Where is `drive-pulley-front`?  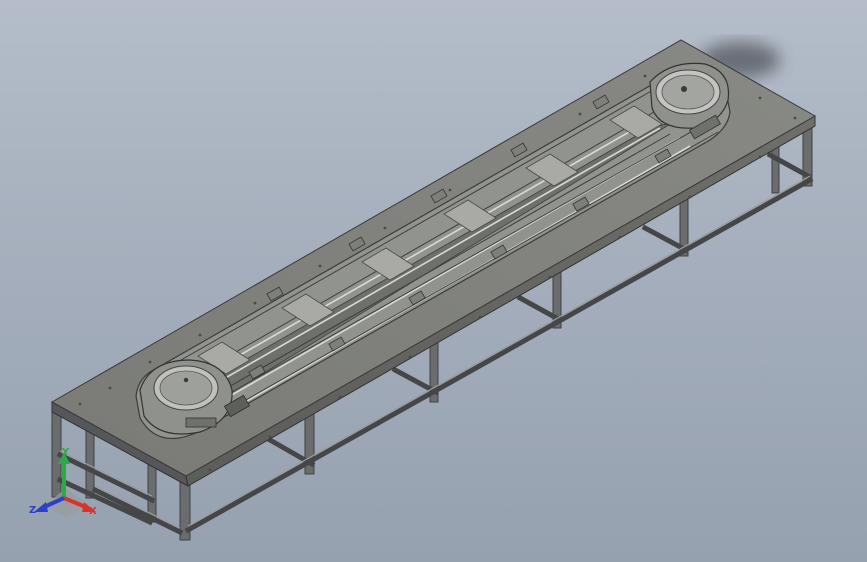
drive-pulley-front is located at coordinates (186, 397).